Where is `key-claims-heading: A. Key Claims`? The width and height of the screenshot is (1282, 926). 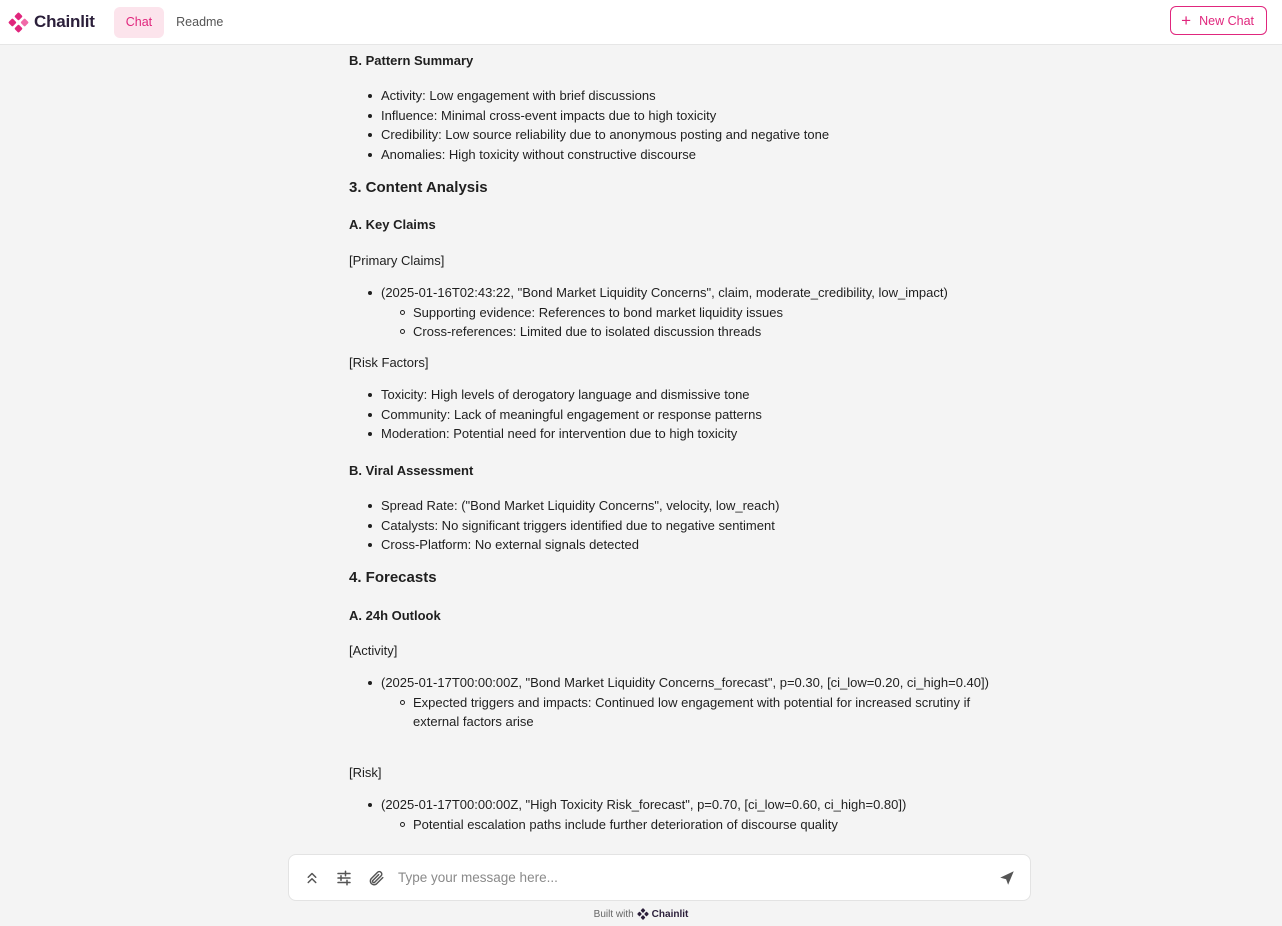
key-claims-heading: A. Key Claims is located at coordinates (392, 224).